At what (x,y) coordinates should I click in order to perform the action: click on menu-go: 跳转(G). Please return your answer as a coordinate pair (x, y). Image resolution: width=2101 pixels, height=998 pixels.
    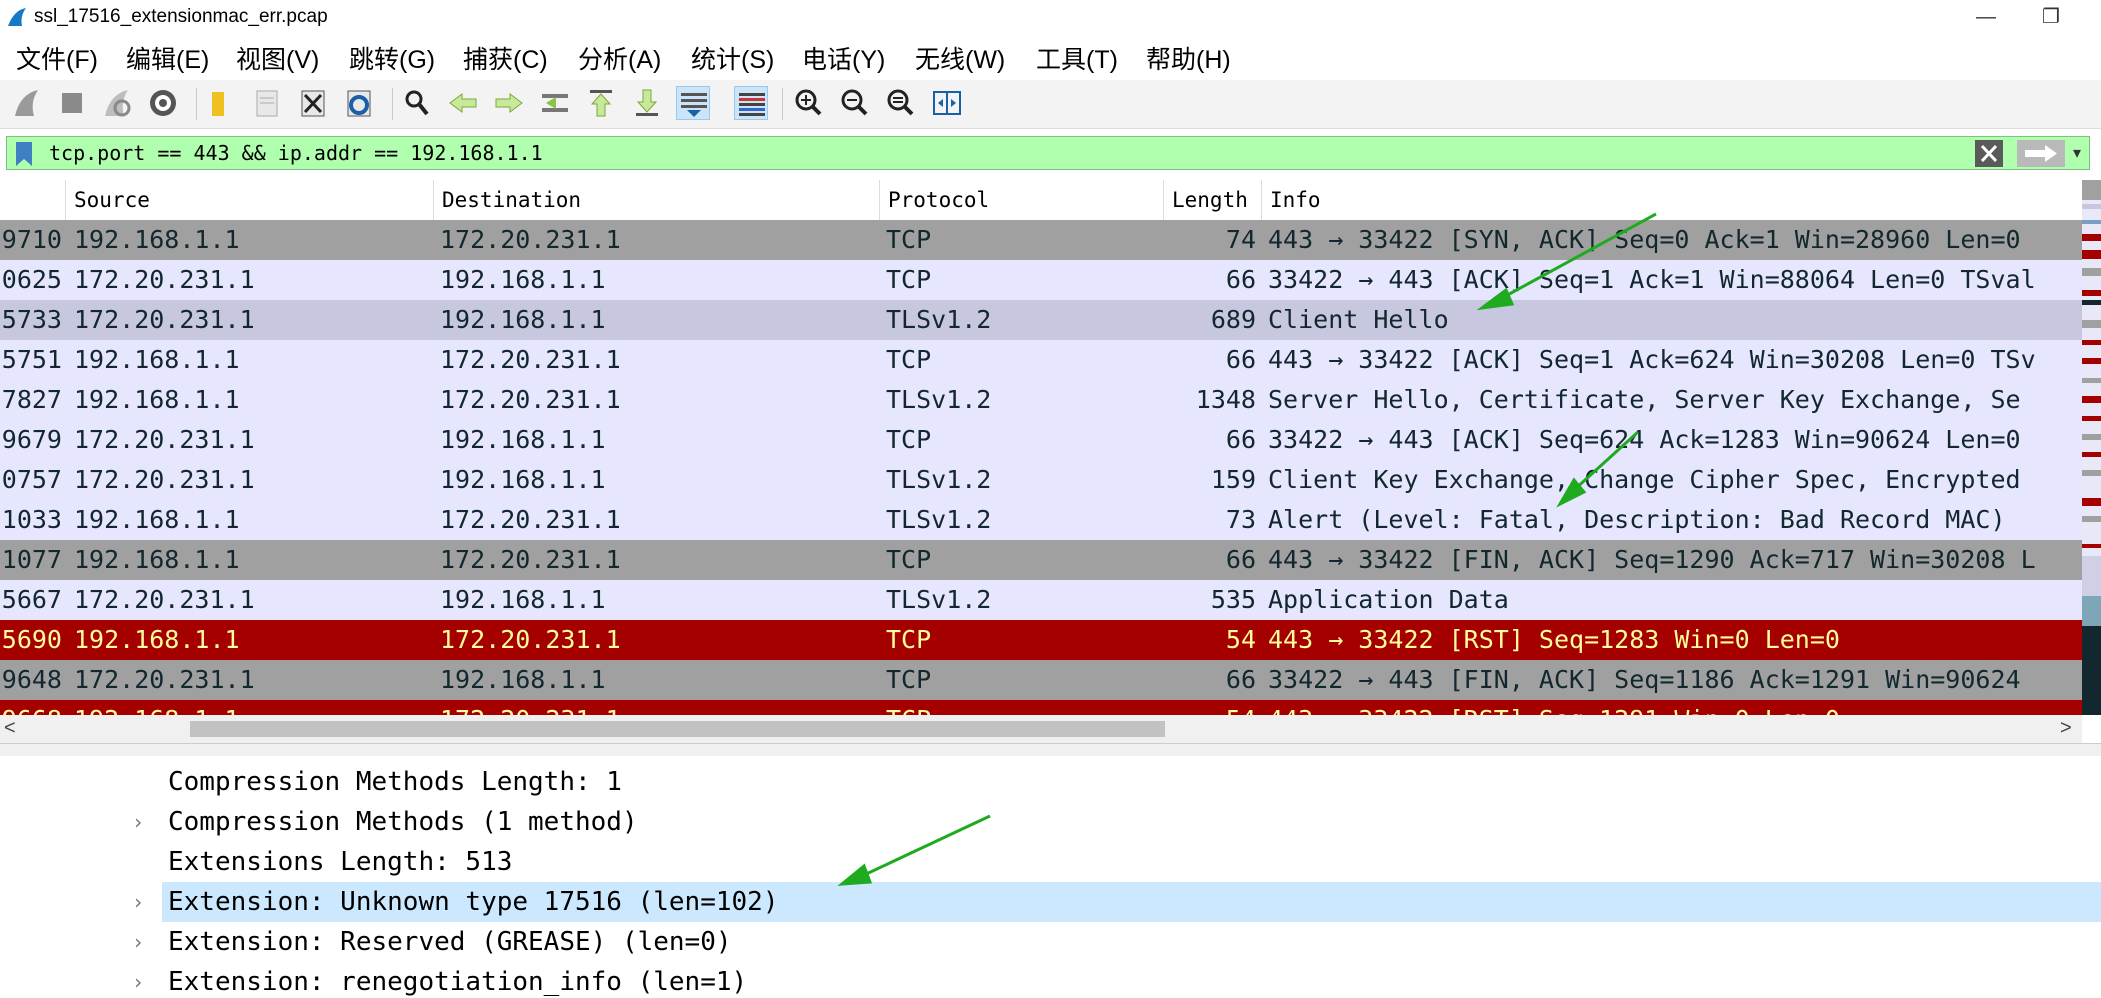
    Looking at the image, I should click on (392, 58).